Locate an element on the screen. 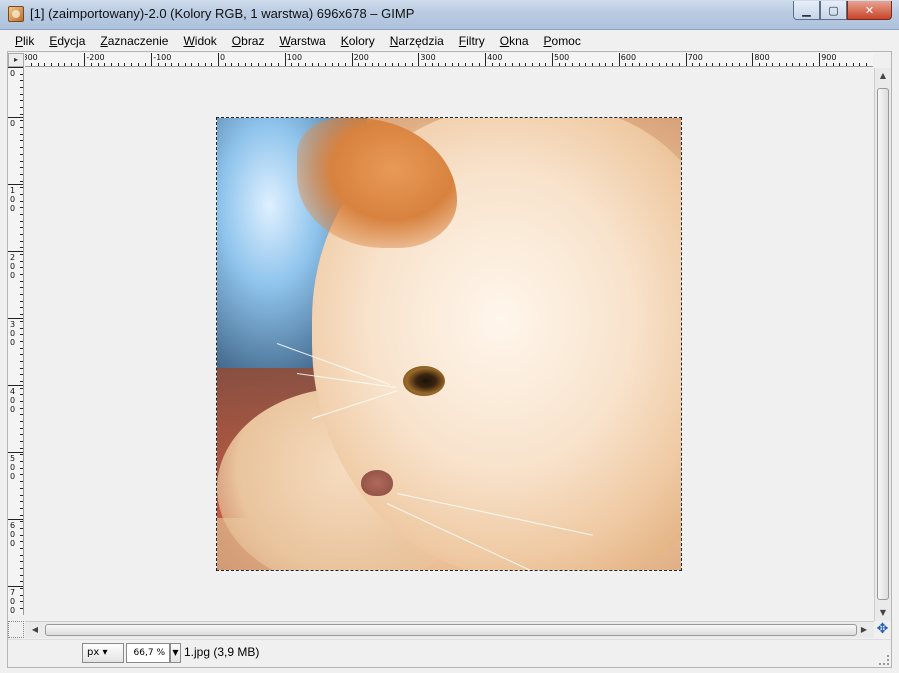  menu-item-kolory: Kolory is located at coordinates (357, 41).